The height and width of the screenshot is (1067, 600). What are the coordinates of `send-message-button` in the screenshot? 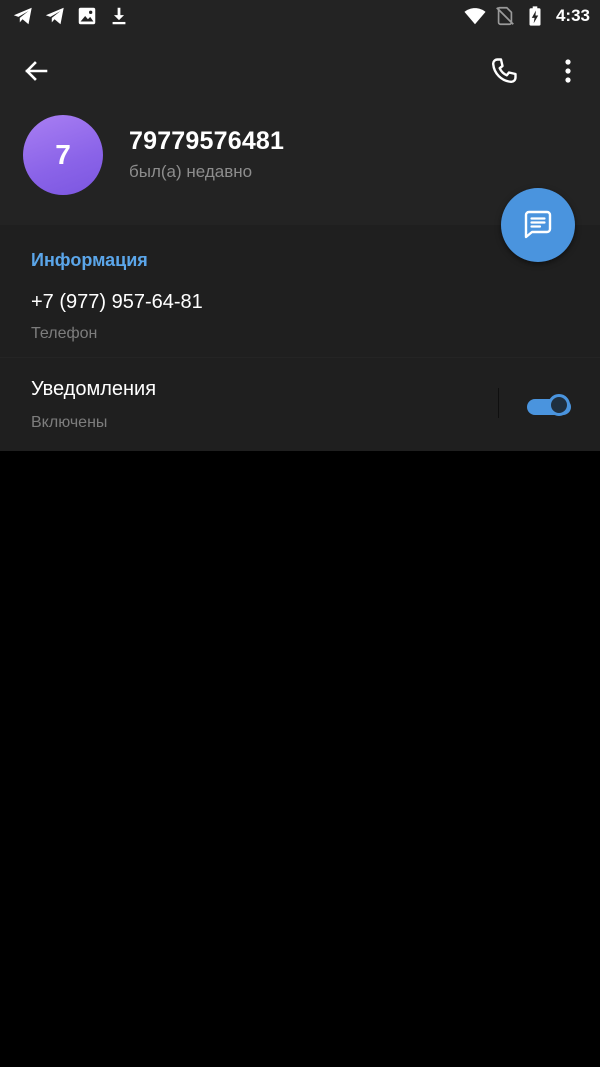 It's located at (538, 225).